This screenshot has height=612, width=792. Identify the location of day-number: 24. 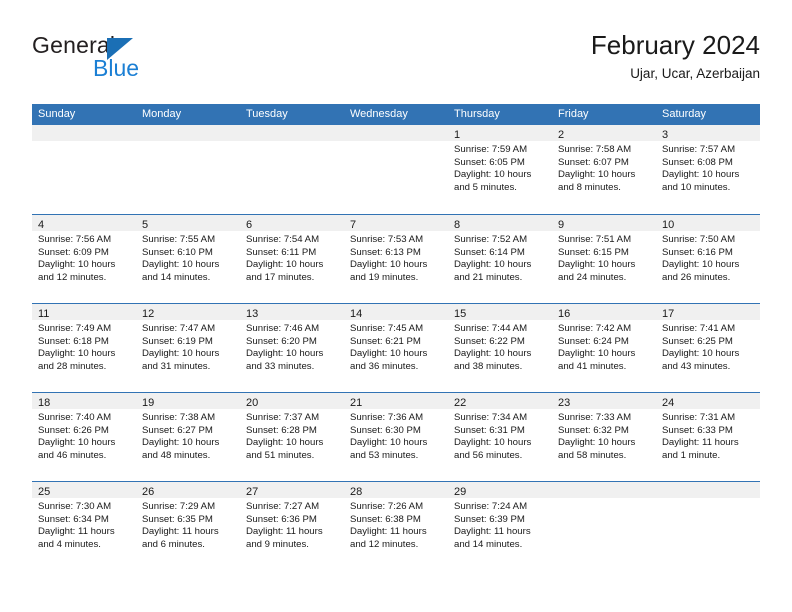
(668, 403).